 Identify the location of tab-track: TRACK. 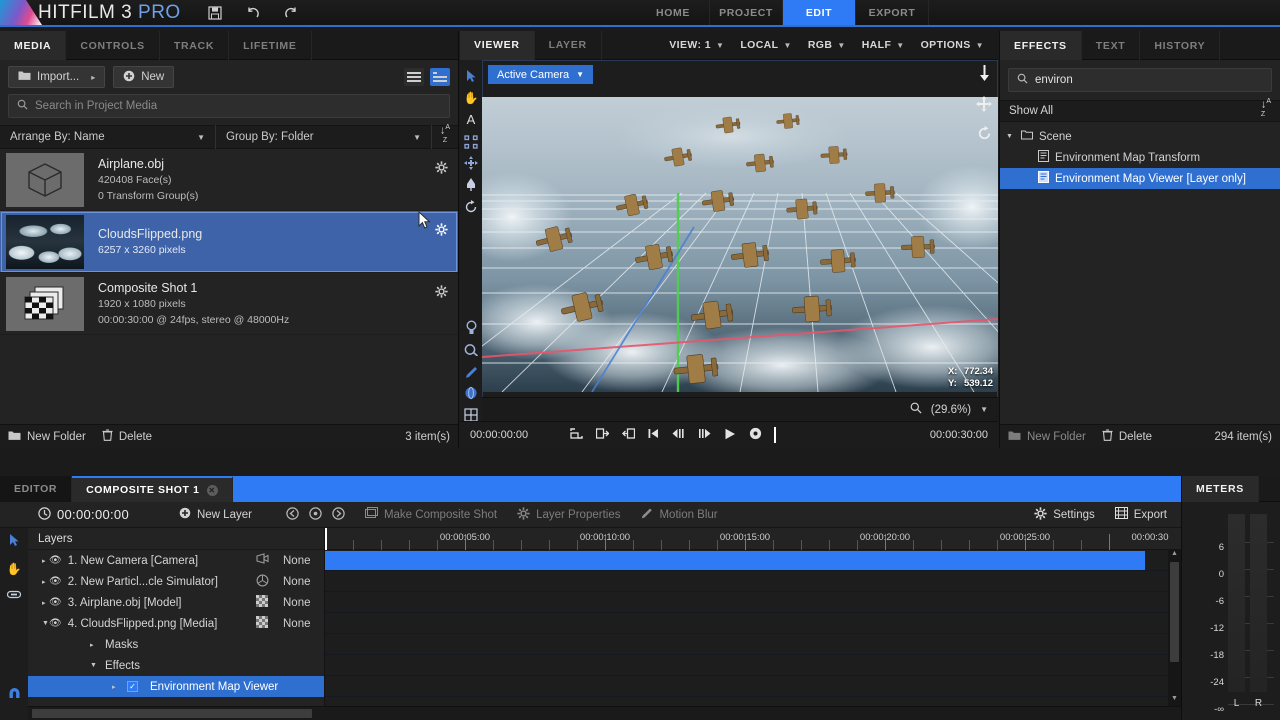
(195, 45).